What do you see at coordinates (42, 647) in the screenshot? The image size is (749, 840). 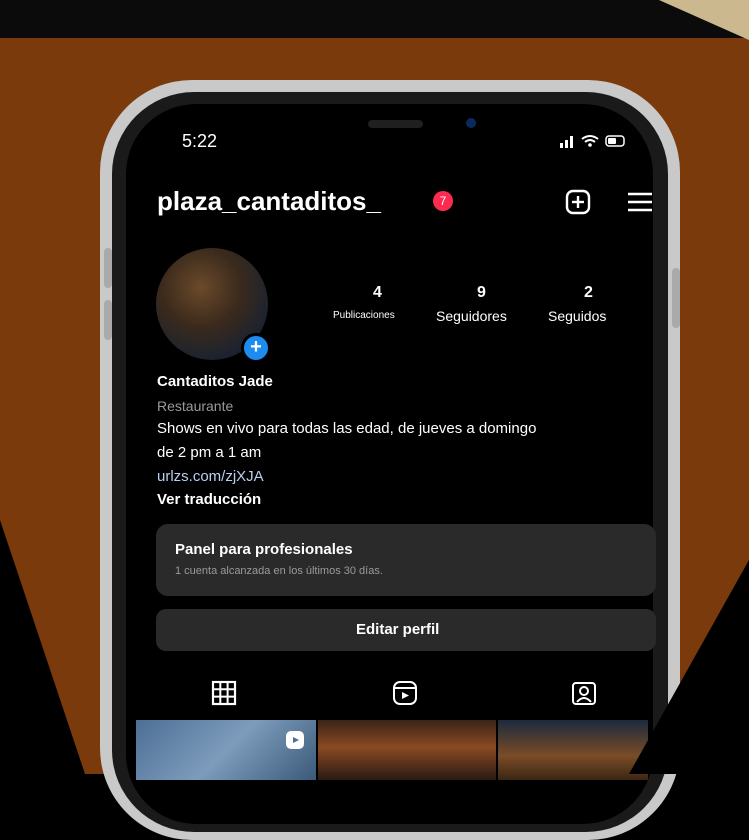 I see `decorative-shape-left` at bounding box center [42, 647].